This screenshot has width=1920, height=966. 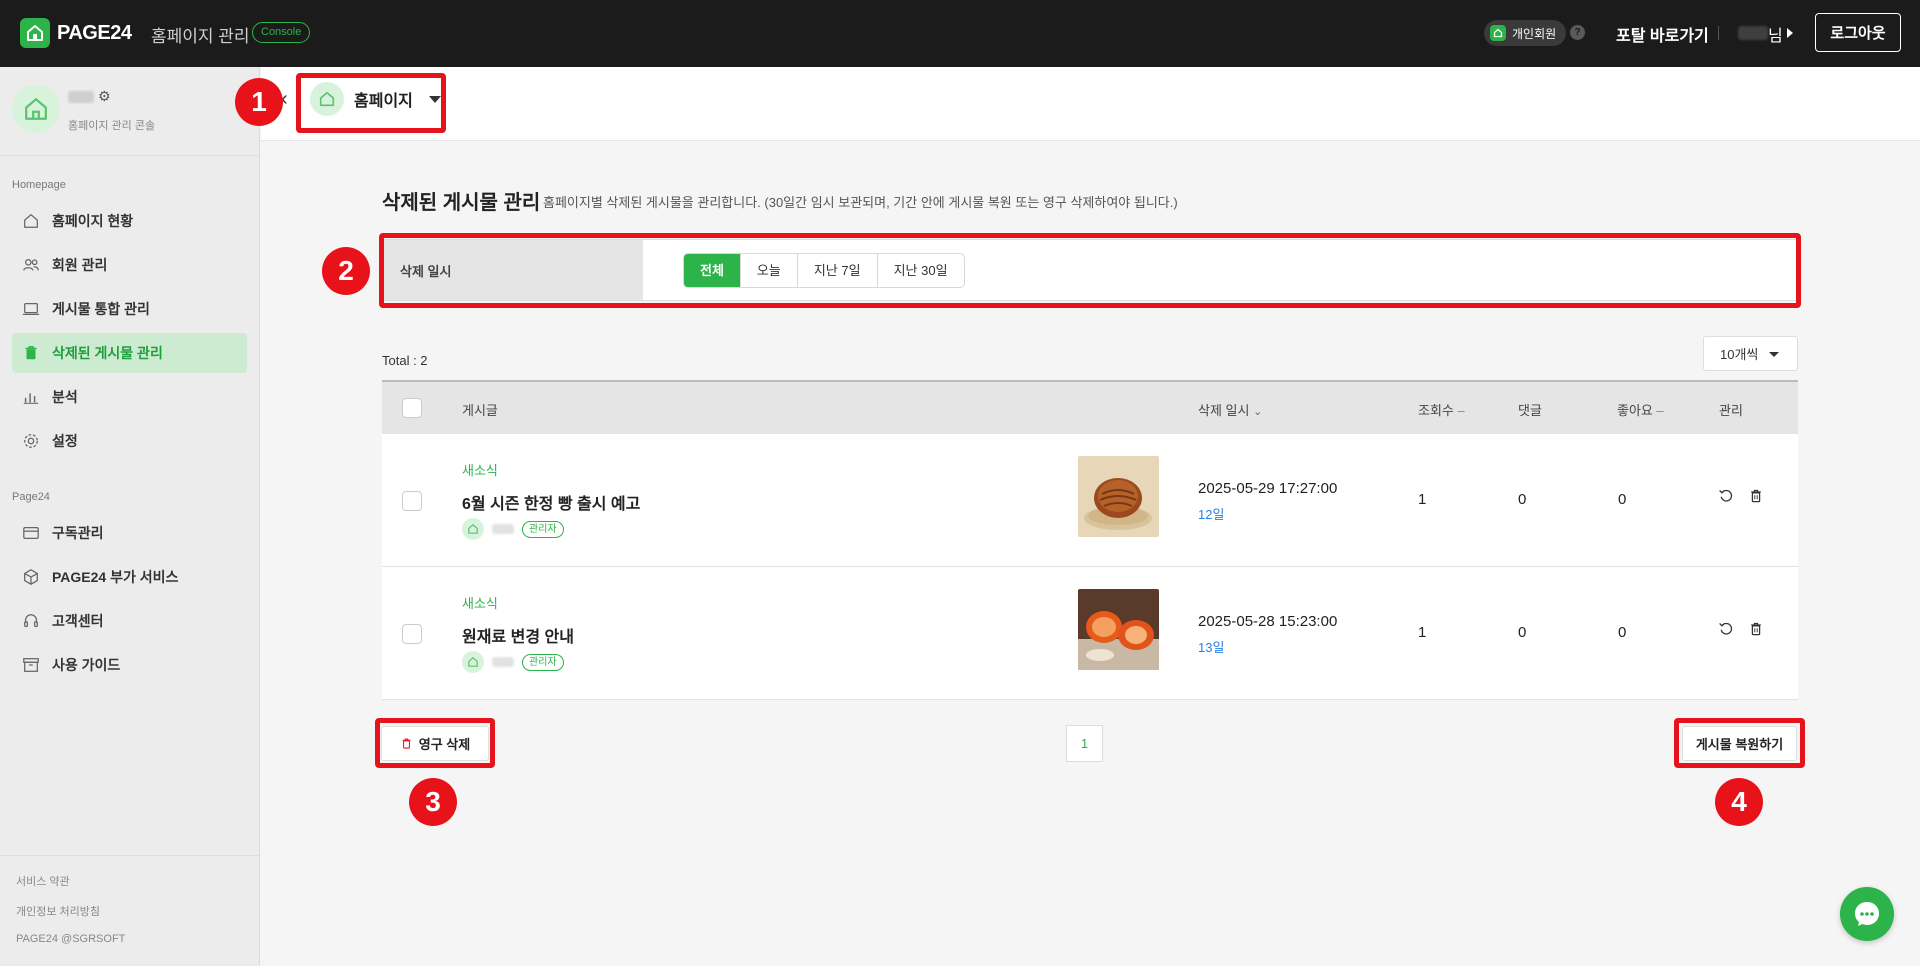 I want to click on chevron-down-icon, so click(x=1774, y=354).